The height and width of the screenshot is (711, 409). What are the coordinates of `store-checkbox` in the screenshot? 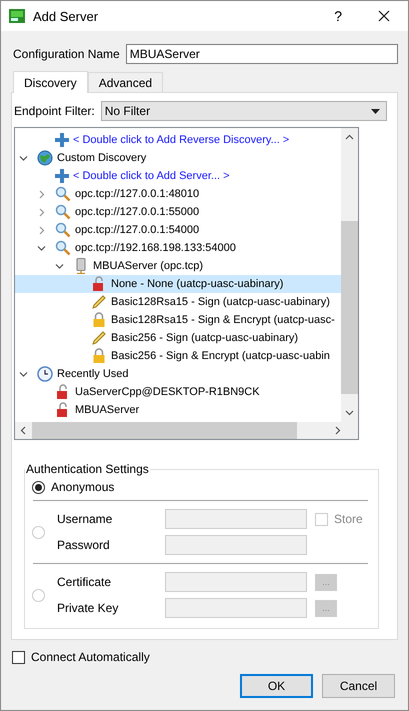 It's located at (321, 519).